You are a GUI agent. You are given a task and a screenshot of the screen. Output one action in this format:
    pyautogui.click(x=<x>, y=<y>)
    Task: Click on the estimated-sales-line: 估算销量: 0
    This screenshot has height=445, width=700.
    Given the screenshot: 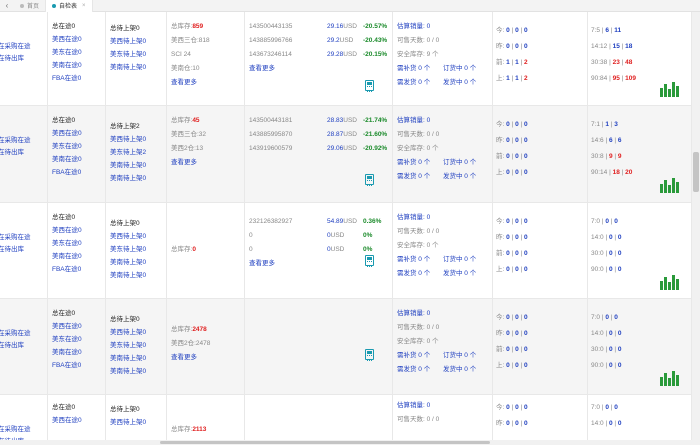 What is the action you would take?
    pyautogui.click(x=413, y=217)
    